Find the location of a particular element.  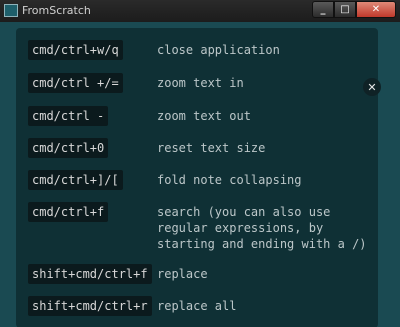

shortcut-keys: shift+cmd/ctrl+f is located at coordinates (90, 274).